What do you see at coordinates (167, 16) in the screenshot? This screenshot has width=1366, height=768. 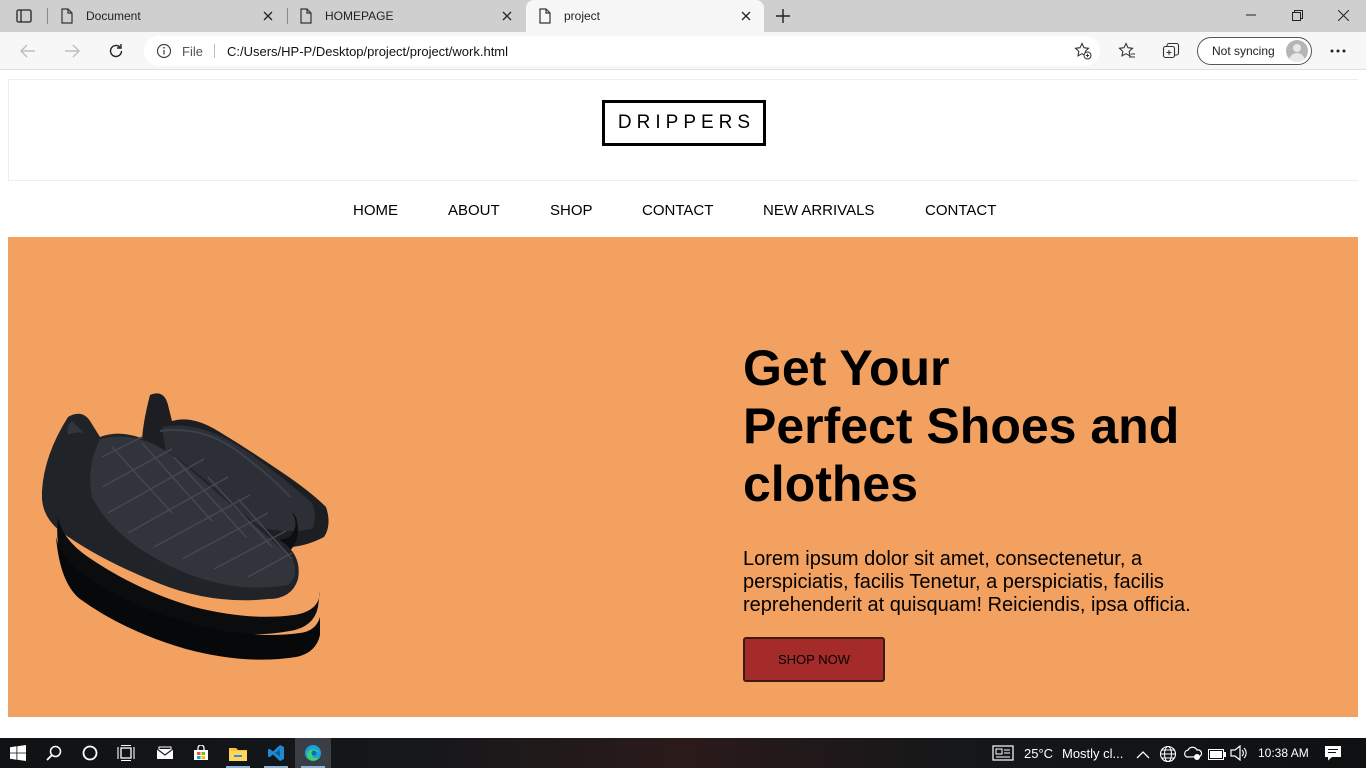 I see `tab-document: Document` at bounding box center [167, 16].